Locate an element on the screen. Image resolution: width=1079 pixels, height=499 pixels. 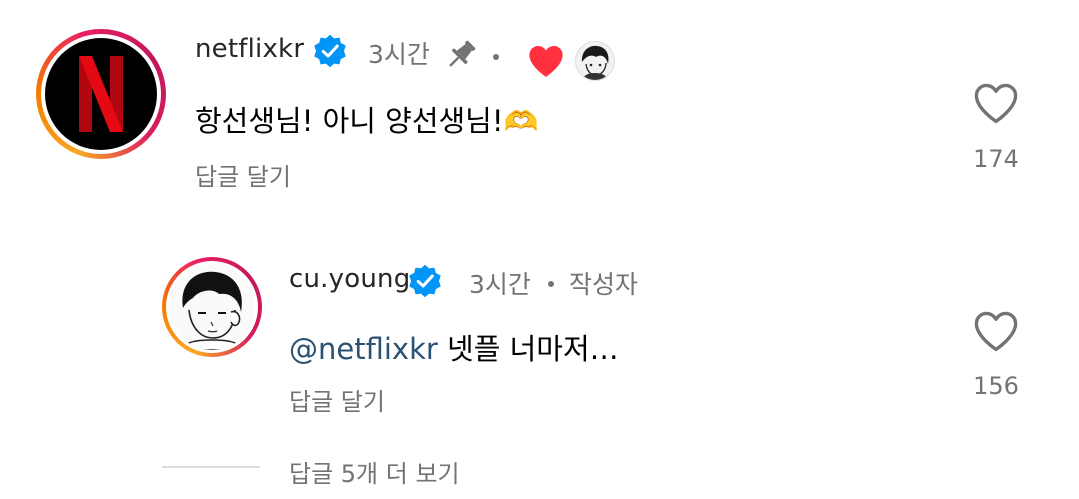
comment-text: 항선생님! 아니 양선생님!🫶 is located at coordinates (366, 119).